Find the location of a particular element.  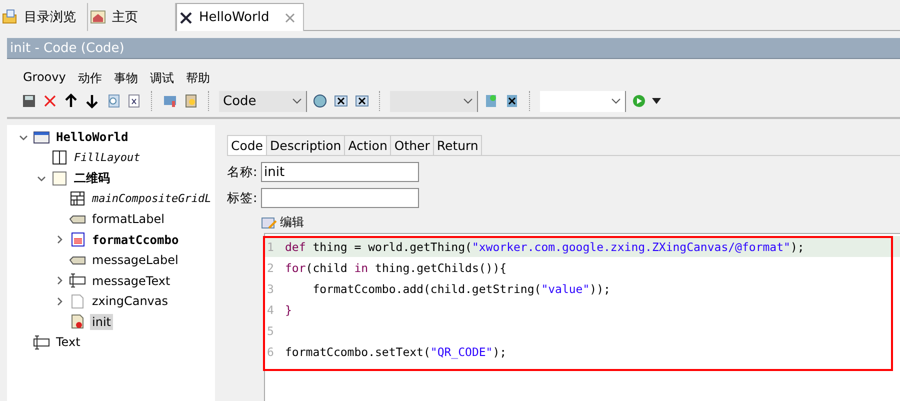

folder-icon is located at coordinates (10, 17).